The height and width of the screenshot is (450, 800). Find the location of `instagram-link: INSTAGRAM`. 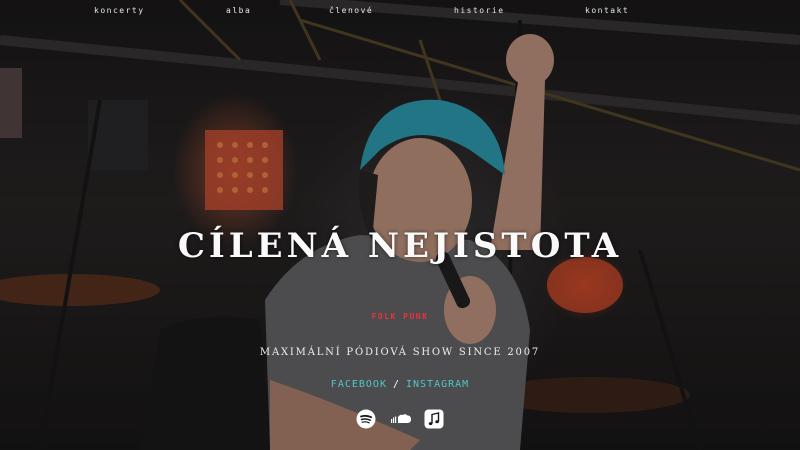

instagram-link: INSTAGRAM is located at coordinates (437, 384).